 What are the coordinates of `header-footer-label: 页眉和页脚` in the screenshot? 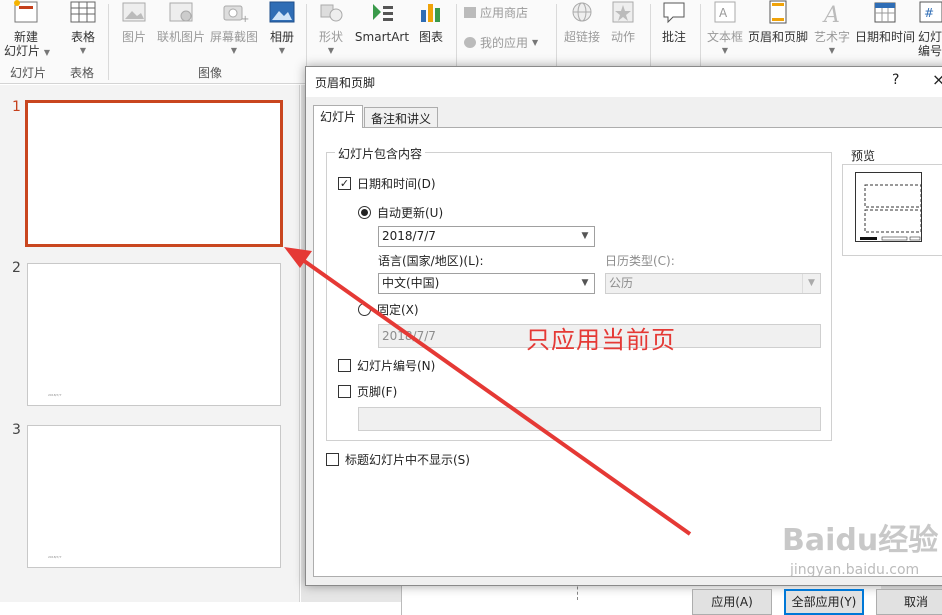 It's located at (777, 37).